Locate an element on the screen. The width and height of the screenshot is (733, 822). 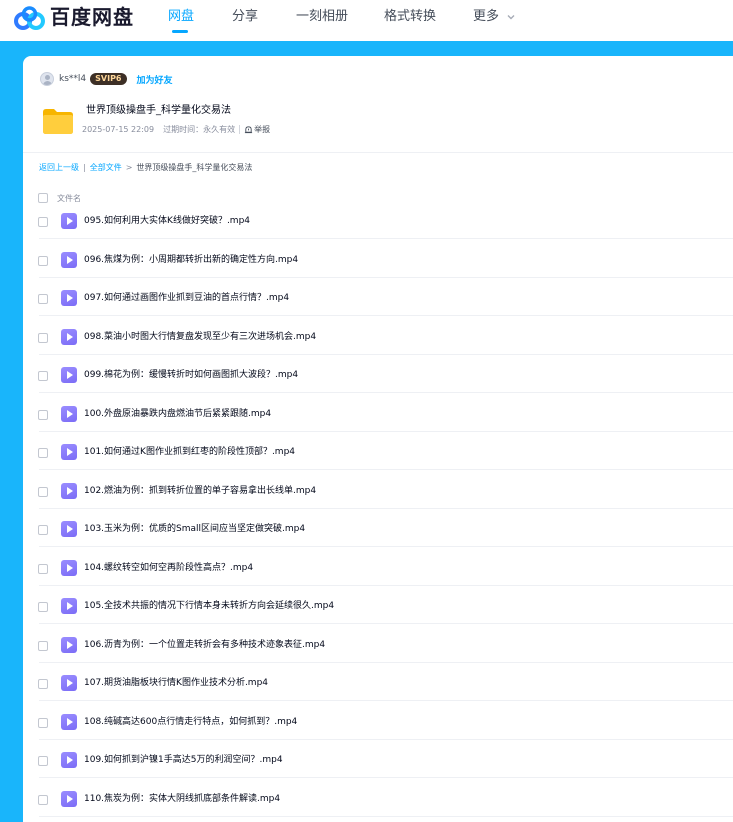
file-row: 103.玉米为例：优质的Small区间应当坚定做突破.mp4 is located at coordinates (378, 536).